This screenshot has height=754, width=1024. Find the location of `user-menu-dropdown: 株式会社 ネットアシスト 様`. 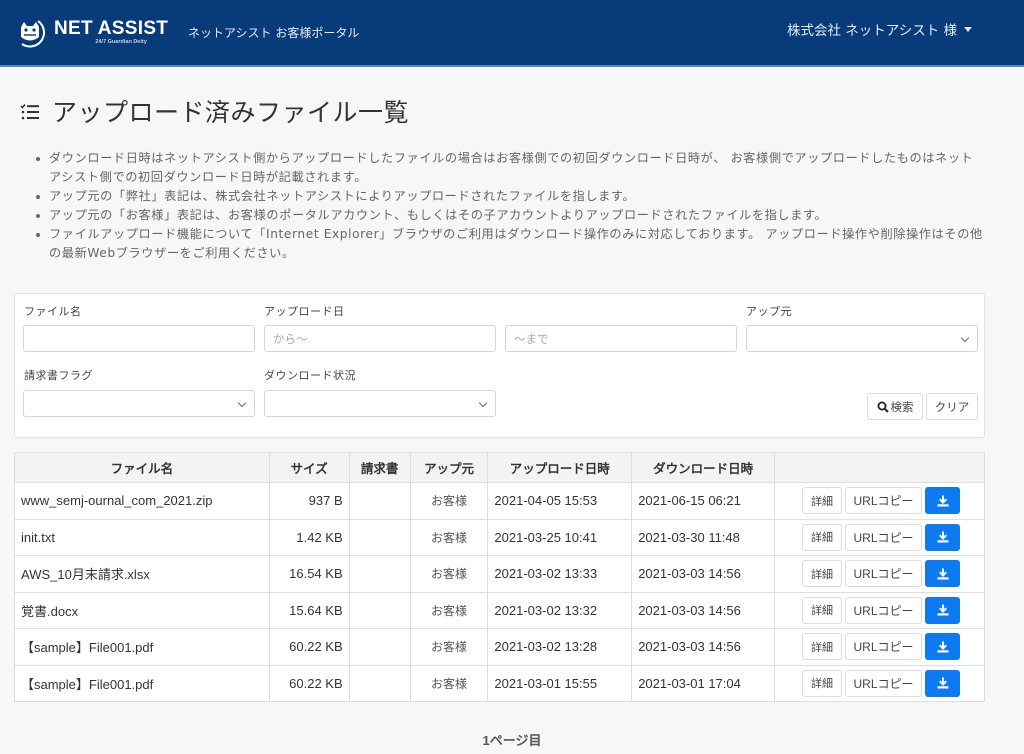

user-menu-dropdown: 株式会社 ネットアシスト 様 is located at coordinates (879, 29).